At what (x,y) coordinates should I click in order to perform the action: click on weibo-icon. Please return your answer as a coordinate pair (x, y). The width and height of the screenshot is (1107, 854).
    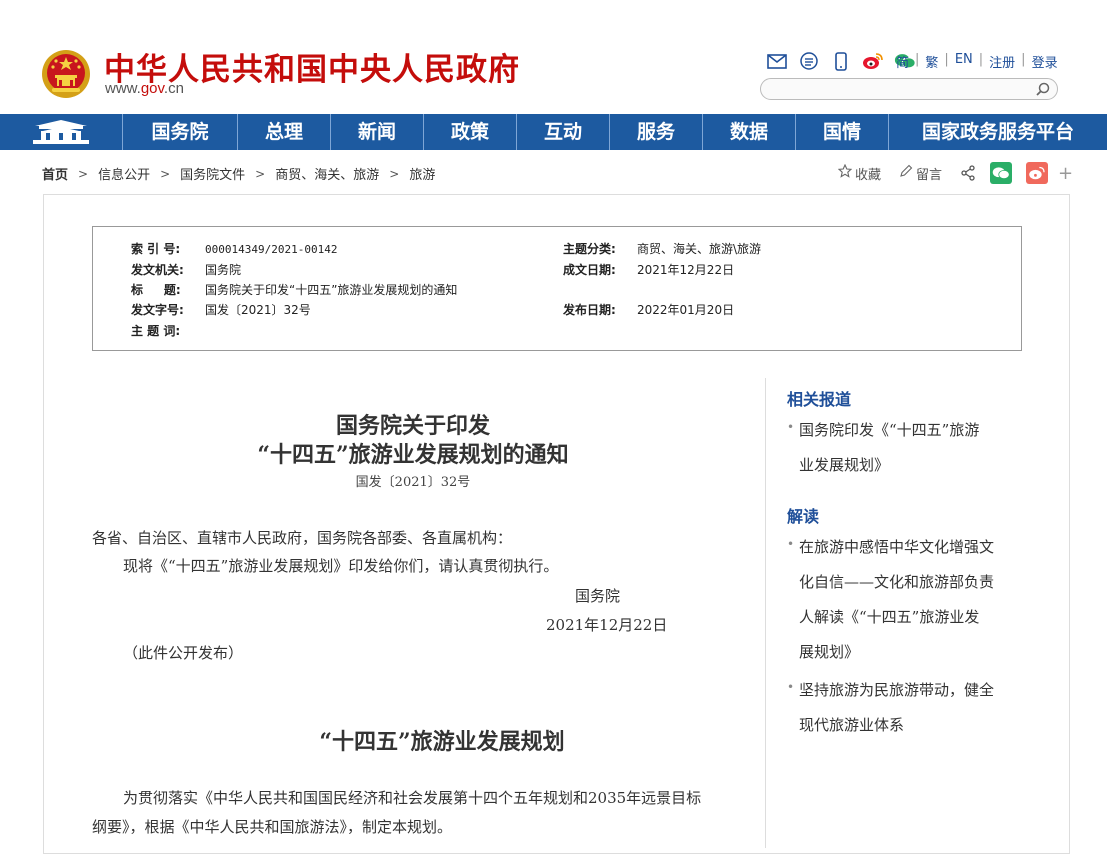
    Looking at the image, I should click on (873, 61).